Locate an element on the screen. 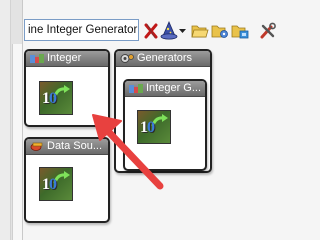 Image resolution: width=320 pixels, height=240 pixels. annotation-arrow is located at coordinates (128, 152).